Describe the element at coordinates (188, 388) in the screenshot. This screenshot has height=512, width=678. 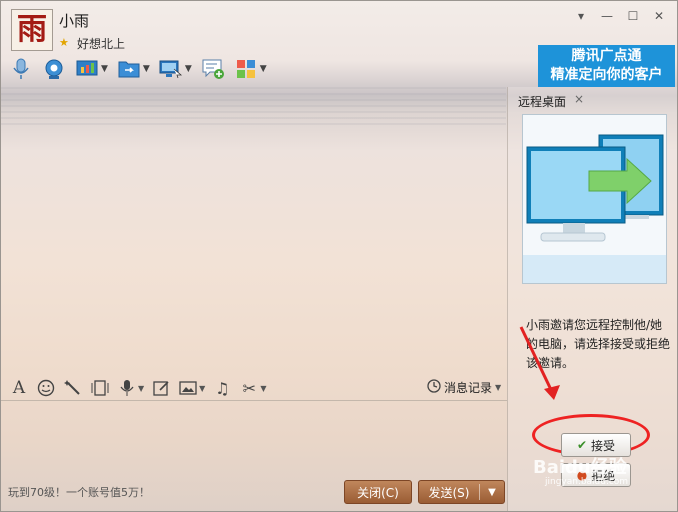
I see `picture-icon` at that location.